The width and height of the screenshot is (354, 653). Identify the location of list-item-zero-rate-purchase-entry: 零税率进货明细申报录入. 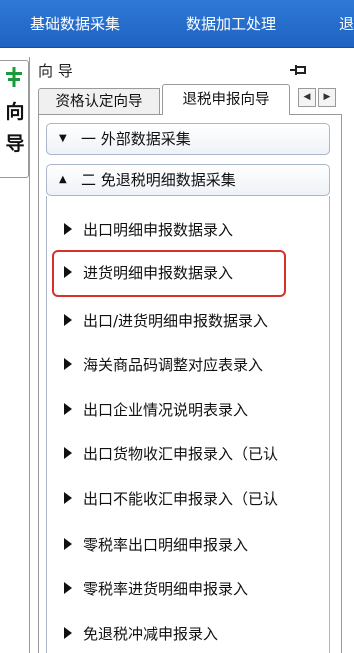
(193, 589).